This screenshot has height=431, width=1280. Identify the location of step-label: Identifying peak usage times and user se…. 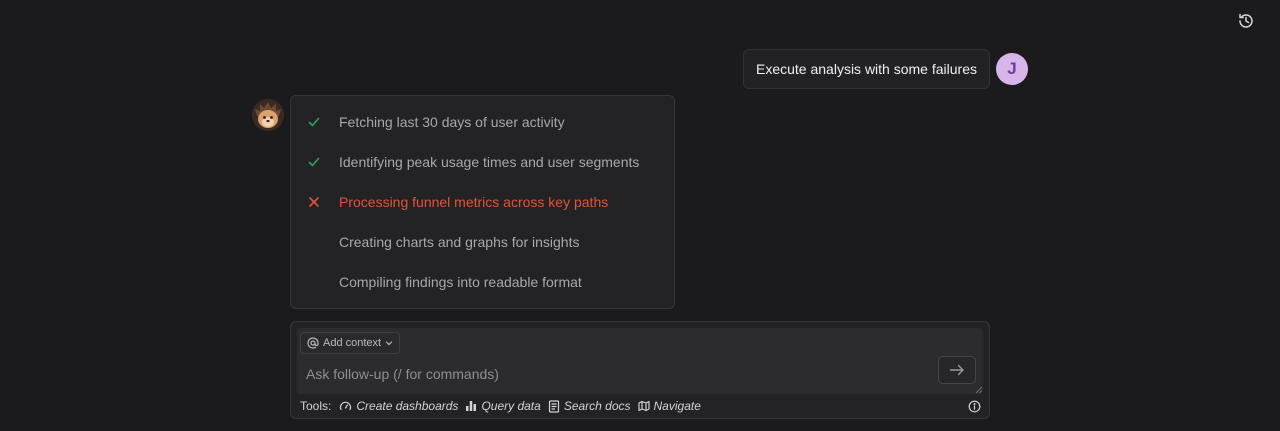
(489, 162).